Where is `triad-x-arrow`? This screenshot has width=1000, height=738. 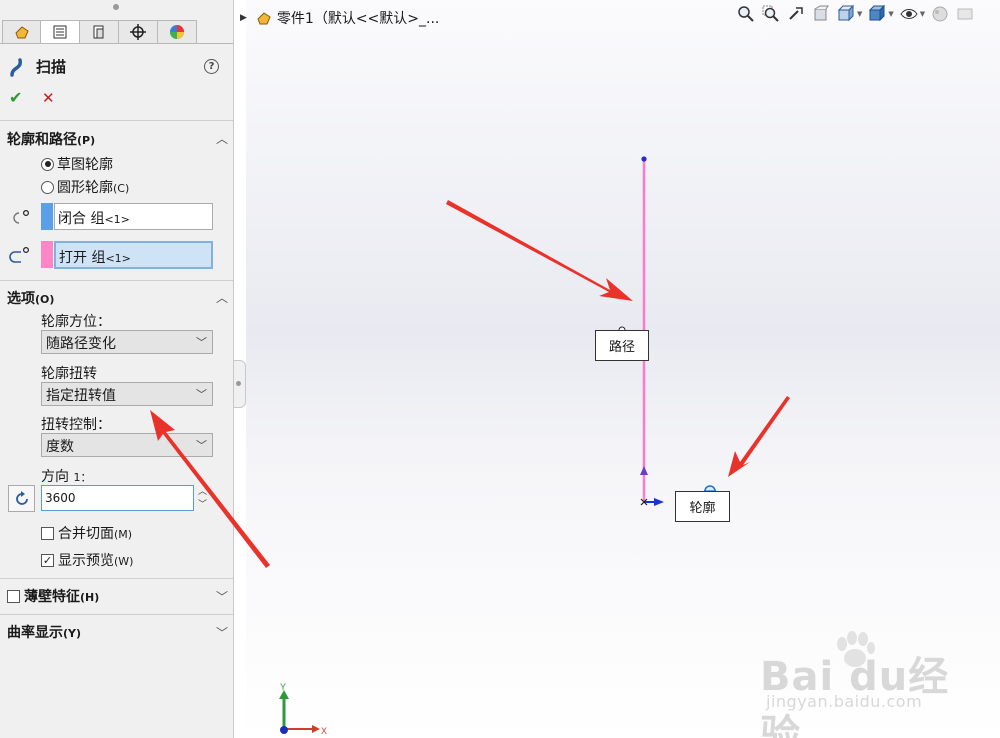
triad-x-arrow is located at coordinates (316, 729).